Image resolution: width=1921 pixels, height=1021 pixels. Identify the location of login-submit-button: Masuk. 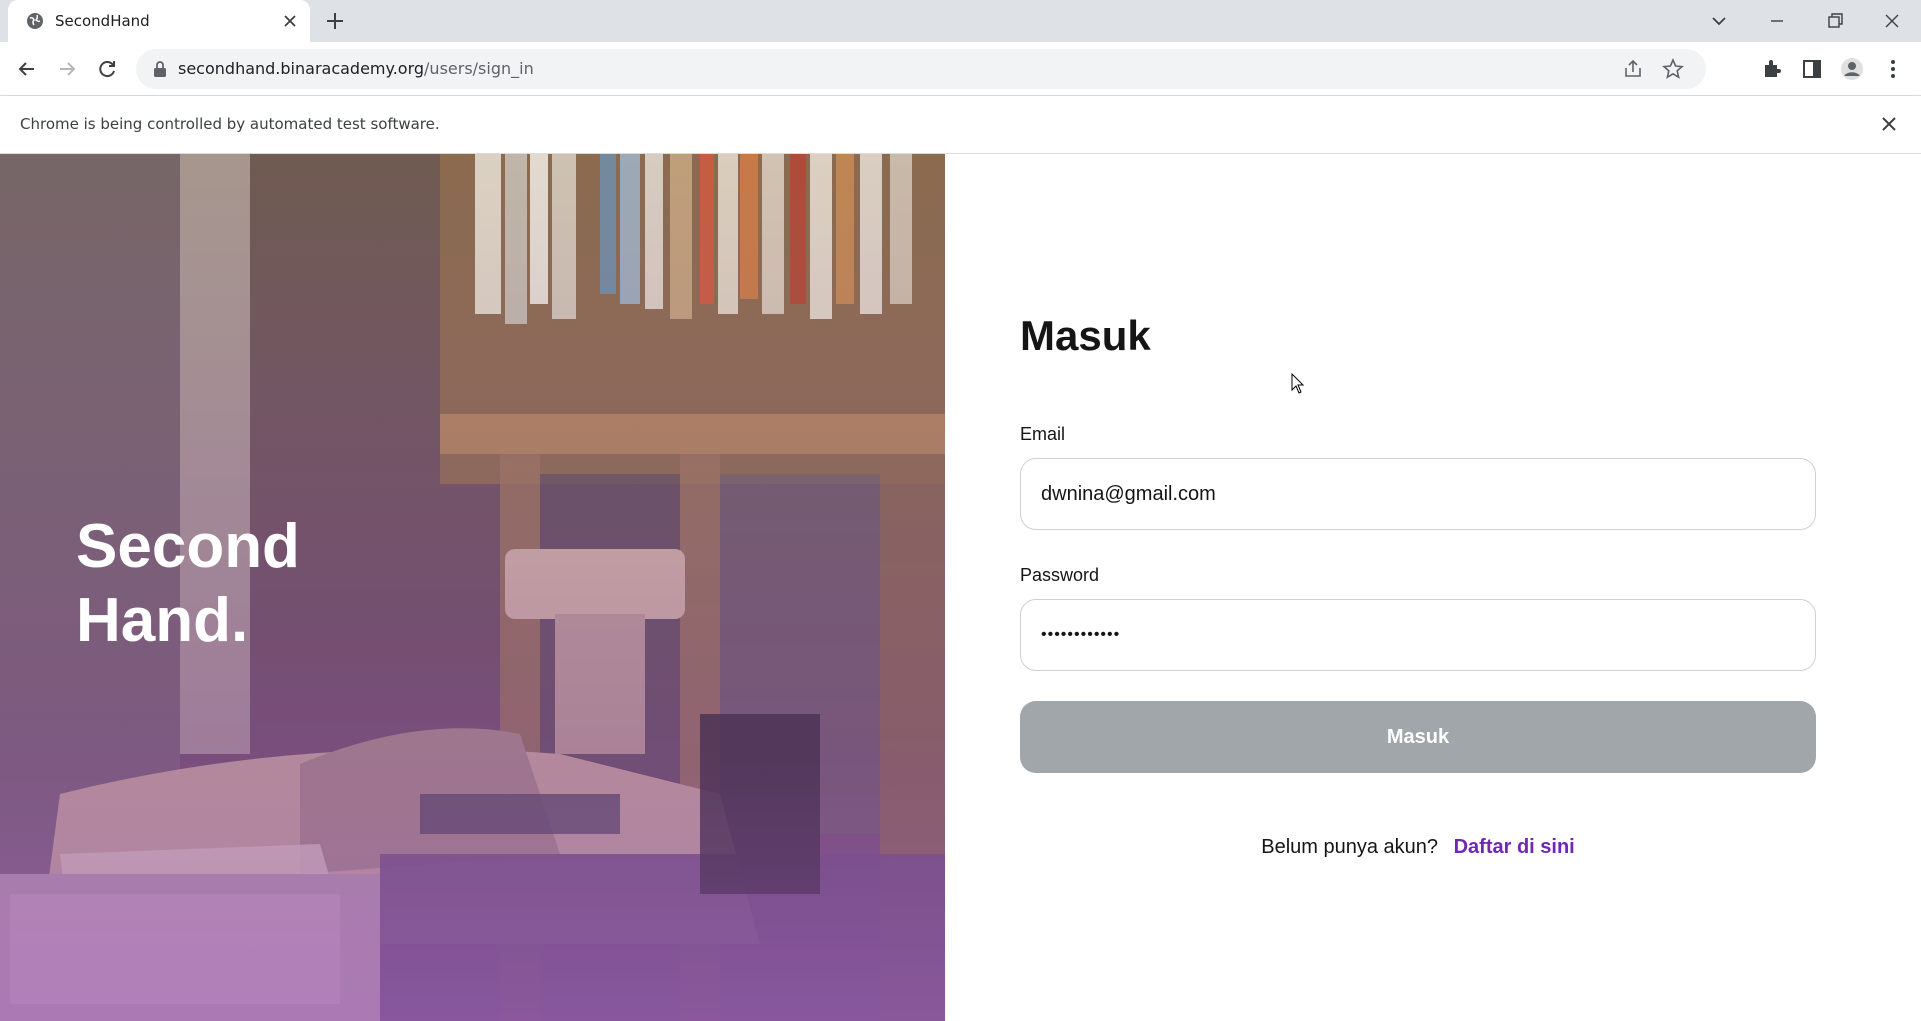
(1418, 737).